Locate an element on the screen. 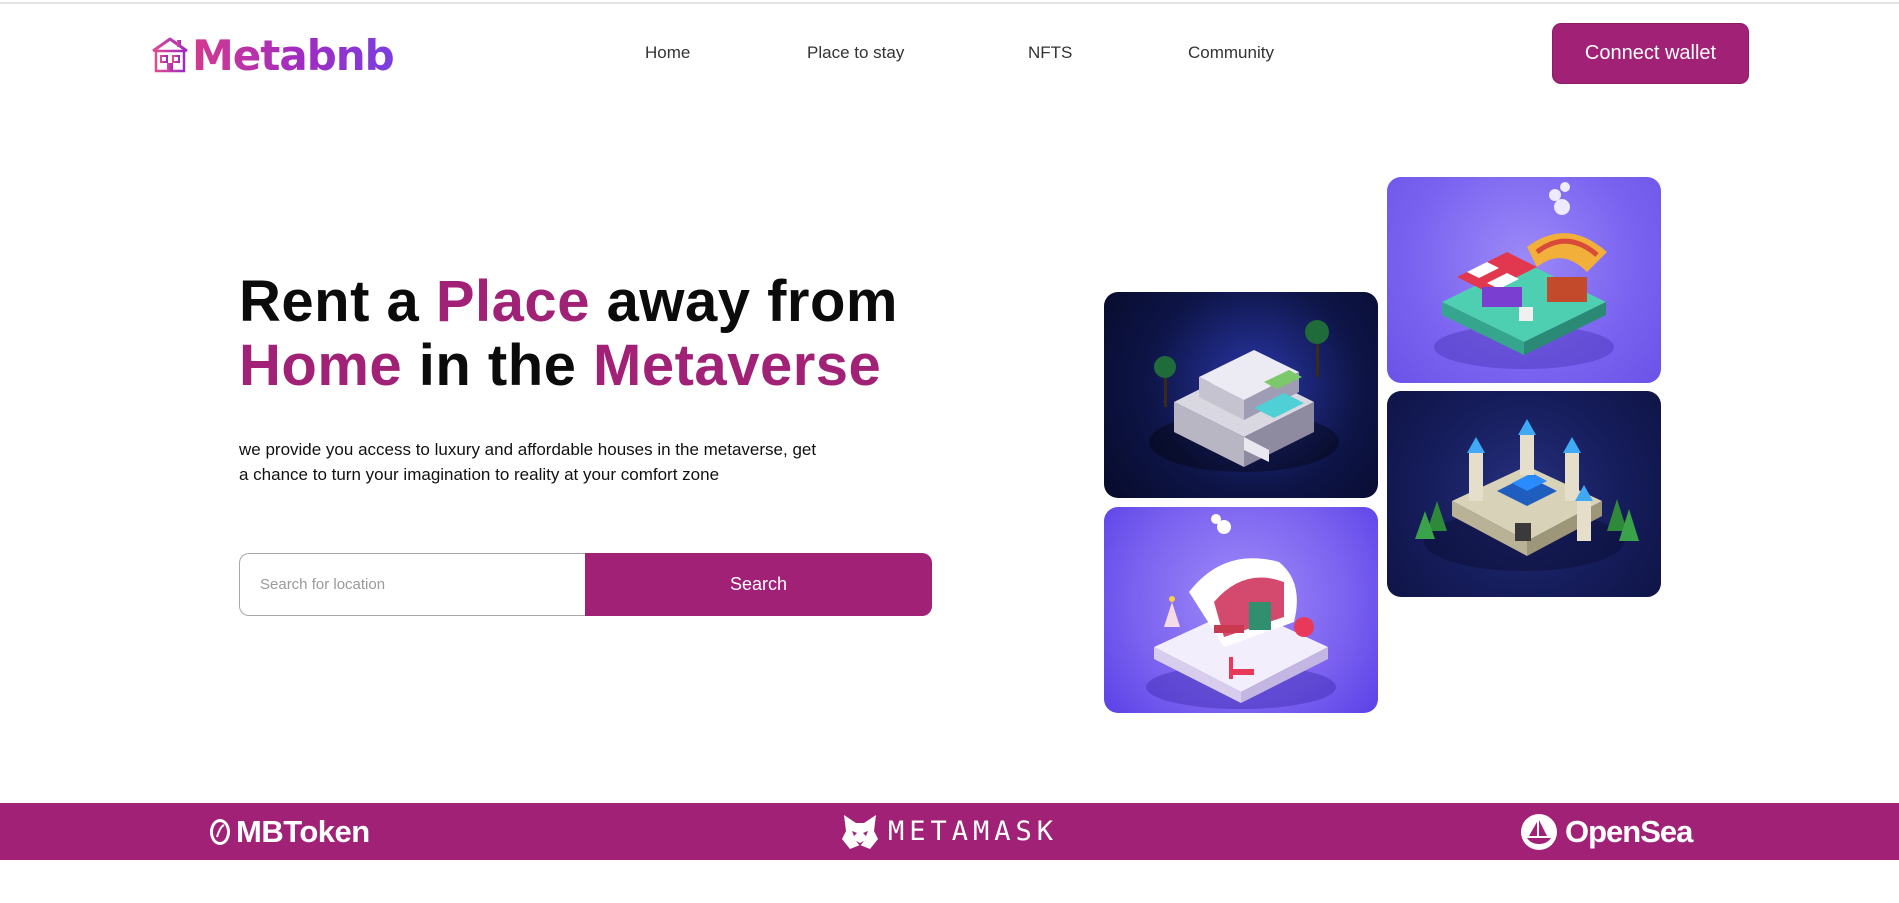  hero-title-accent: Metaverse is located at coordinates (737, 365).